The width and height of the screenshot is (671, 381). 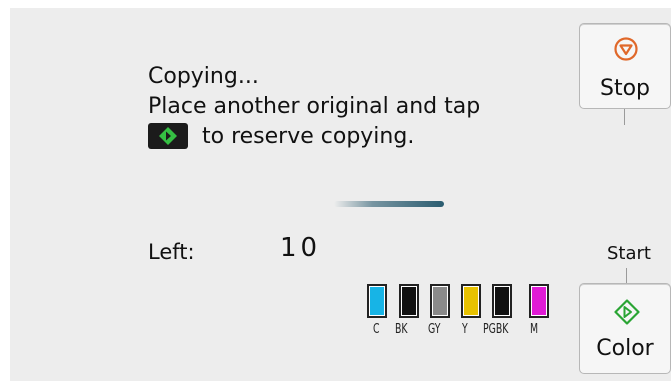 What do you see at coordinates (624, 88) in the screenshot?
I see `stop-button-label: Stop` at bounding box center [624, 88].